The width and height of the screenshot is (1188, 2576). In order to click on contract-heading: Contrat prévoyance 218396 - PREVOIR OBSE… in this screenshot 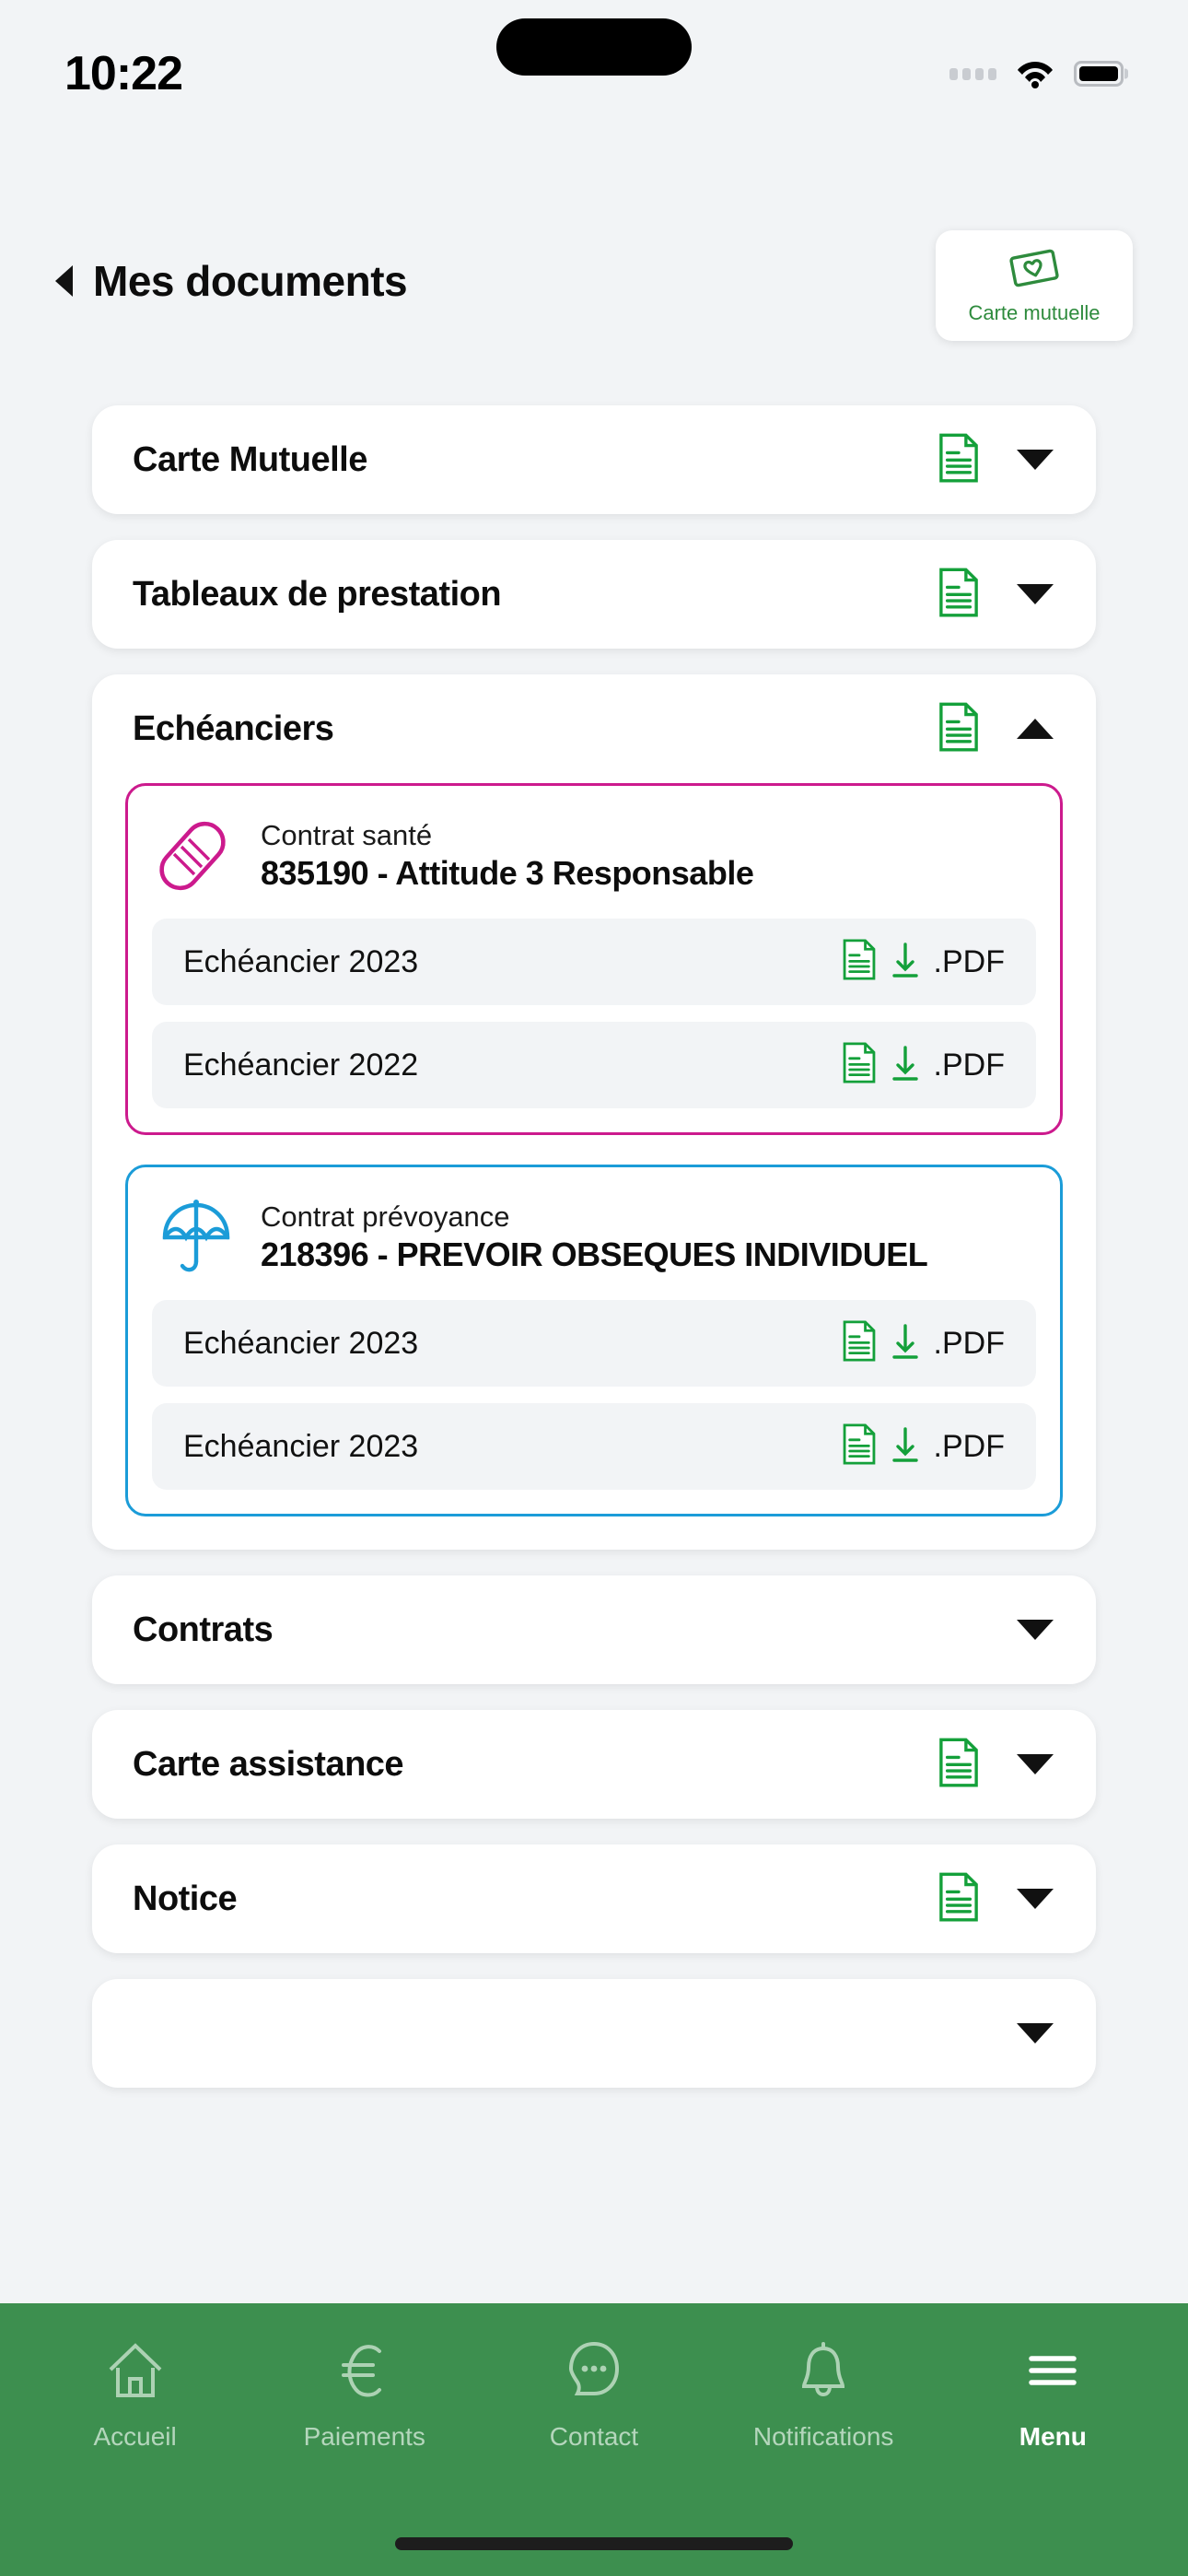, I will do `click(594, 1237)`.